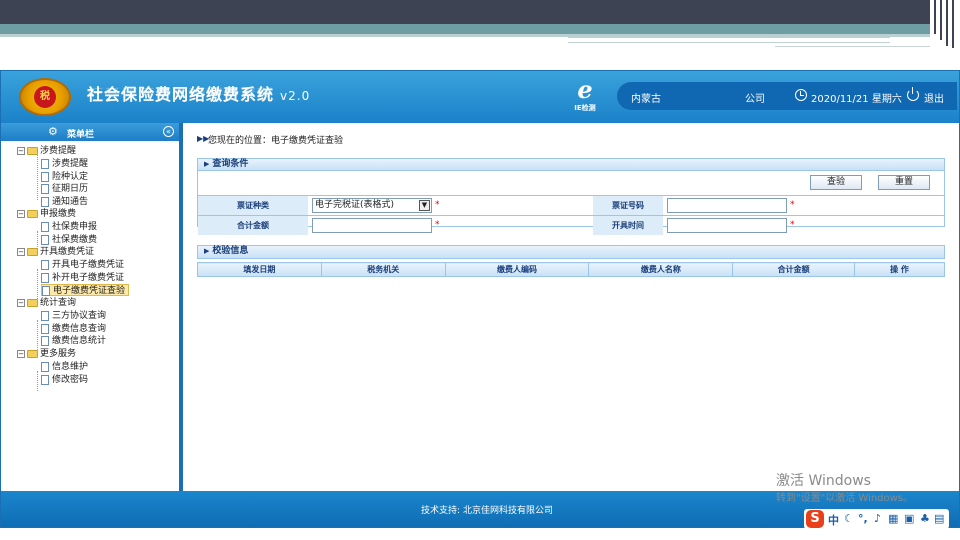 This screenshot has width=960, height=540. I want to click on query-row-2: 合计金额 * 开具时间 *, so click(571, 225).